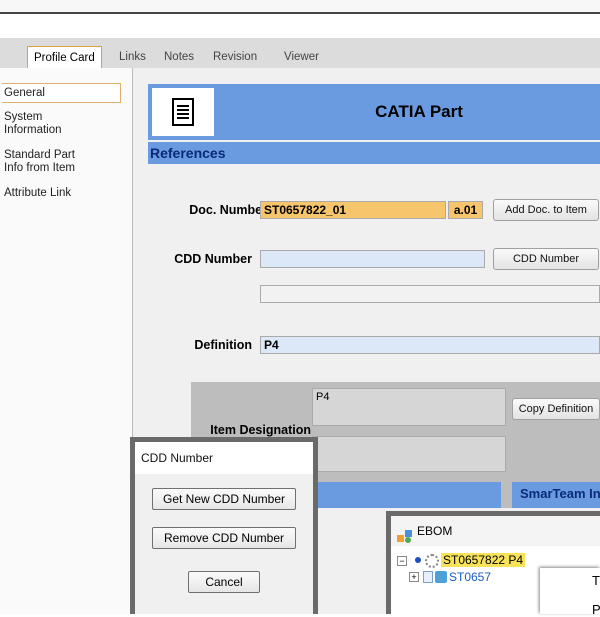  Describe the element at coordinates (596, 609) in the screenshot. I see `popup-text-2: P` at that location.